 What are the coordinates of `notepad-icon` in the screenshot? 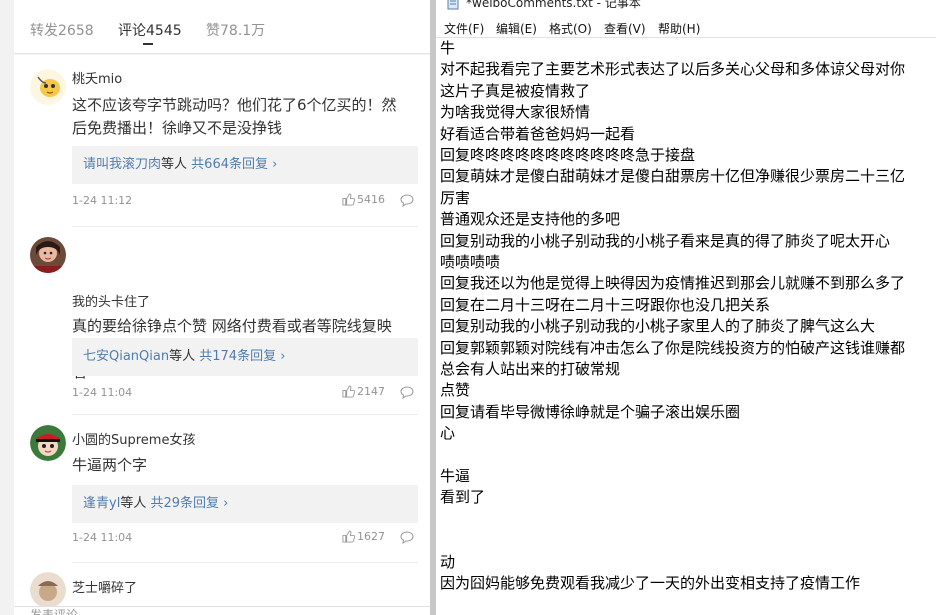 It's located at (453, 5).